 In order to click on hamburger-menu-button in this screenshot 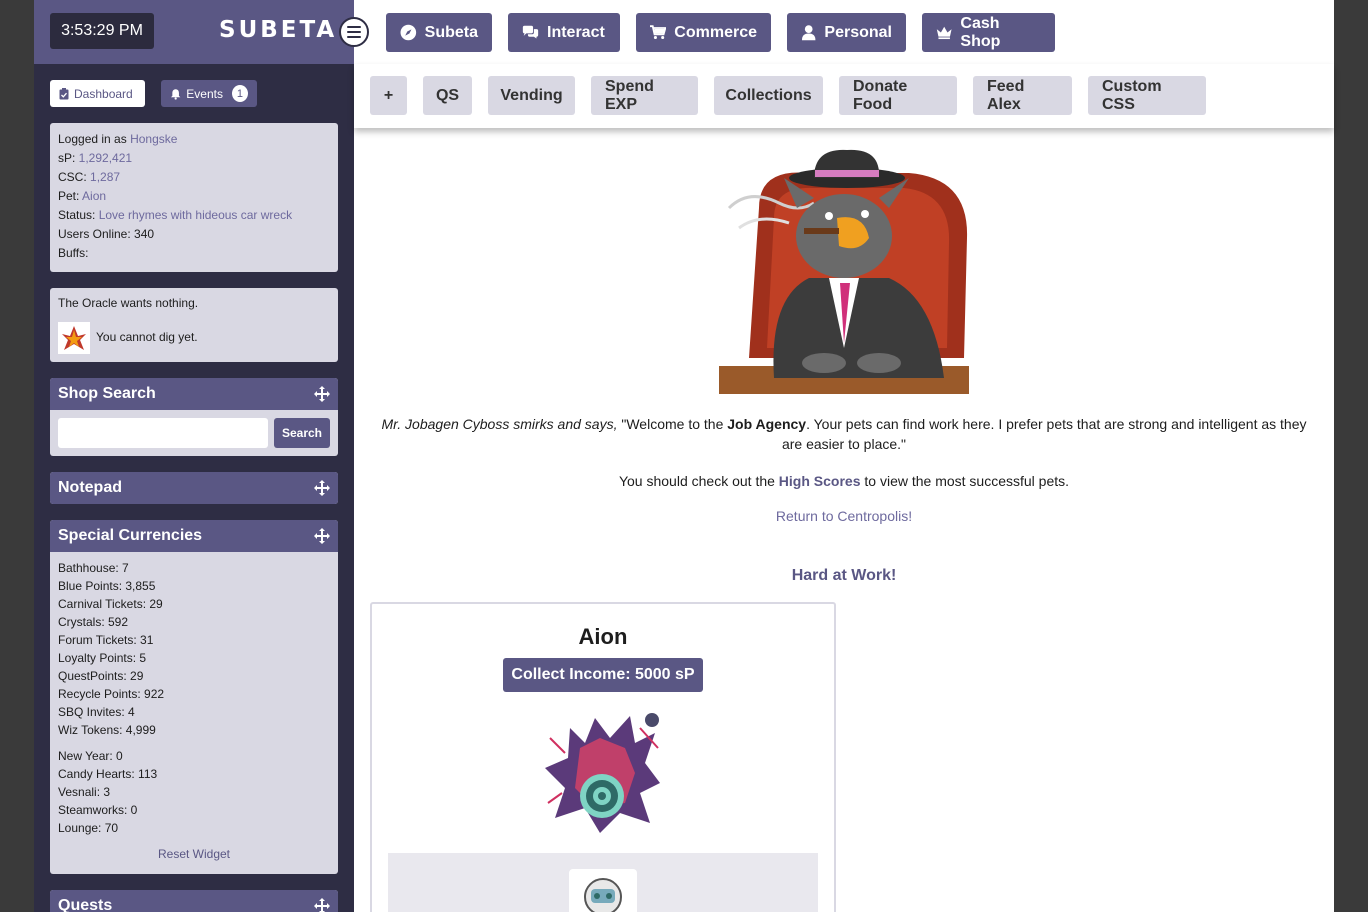, I will do `click(354, 32)`.